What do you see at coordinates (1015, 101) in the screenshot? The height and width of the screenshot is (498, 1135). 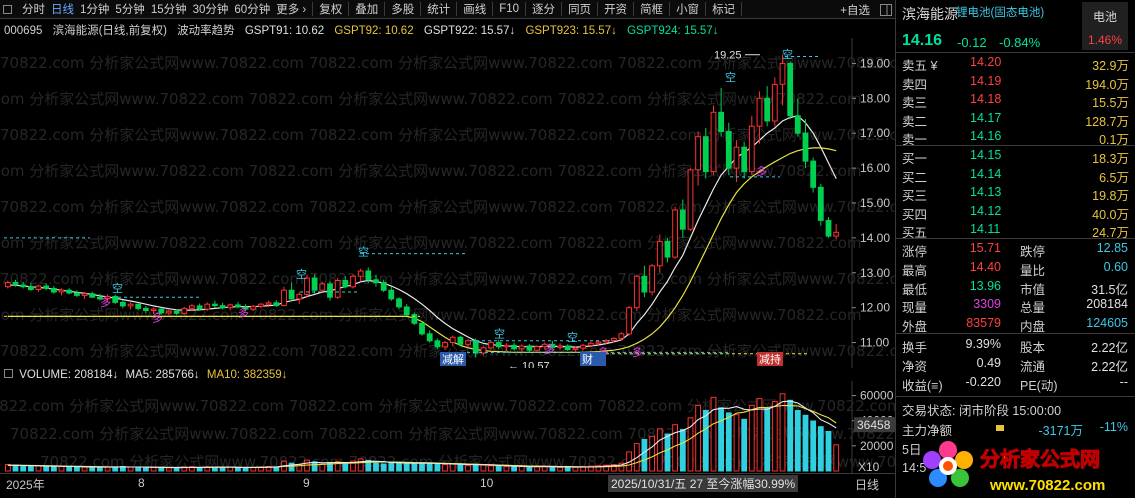 I see `asks-row: 卖三 14.18 15.5万` at bounding box center [1015, 101].